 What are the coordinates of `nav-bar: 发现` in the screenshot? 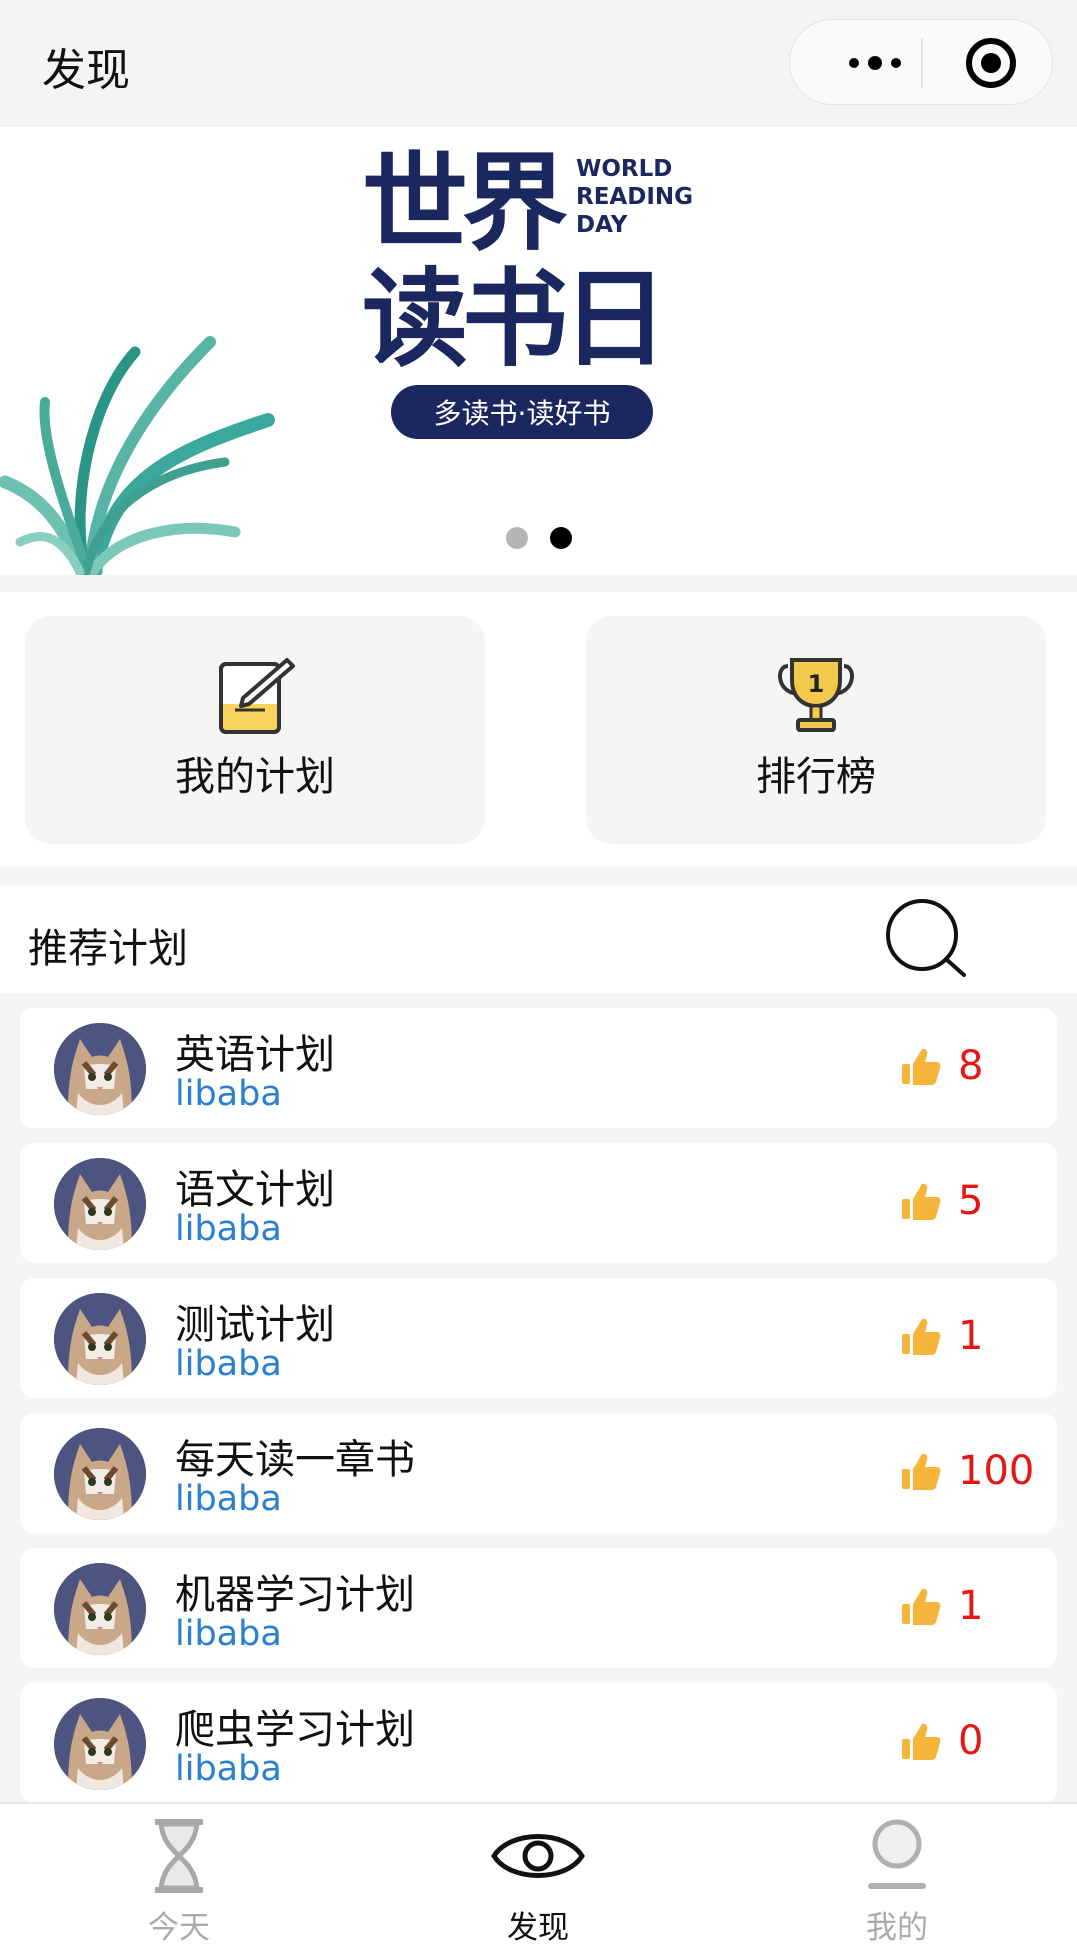 It's located at (538, 63).